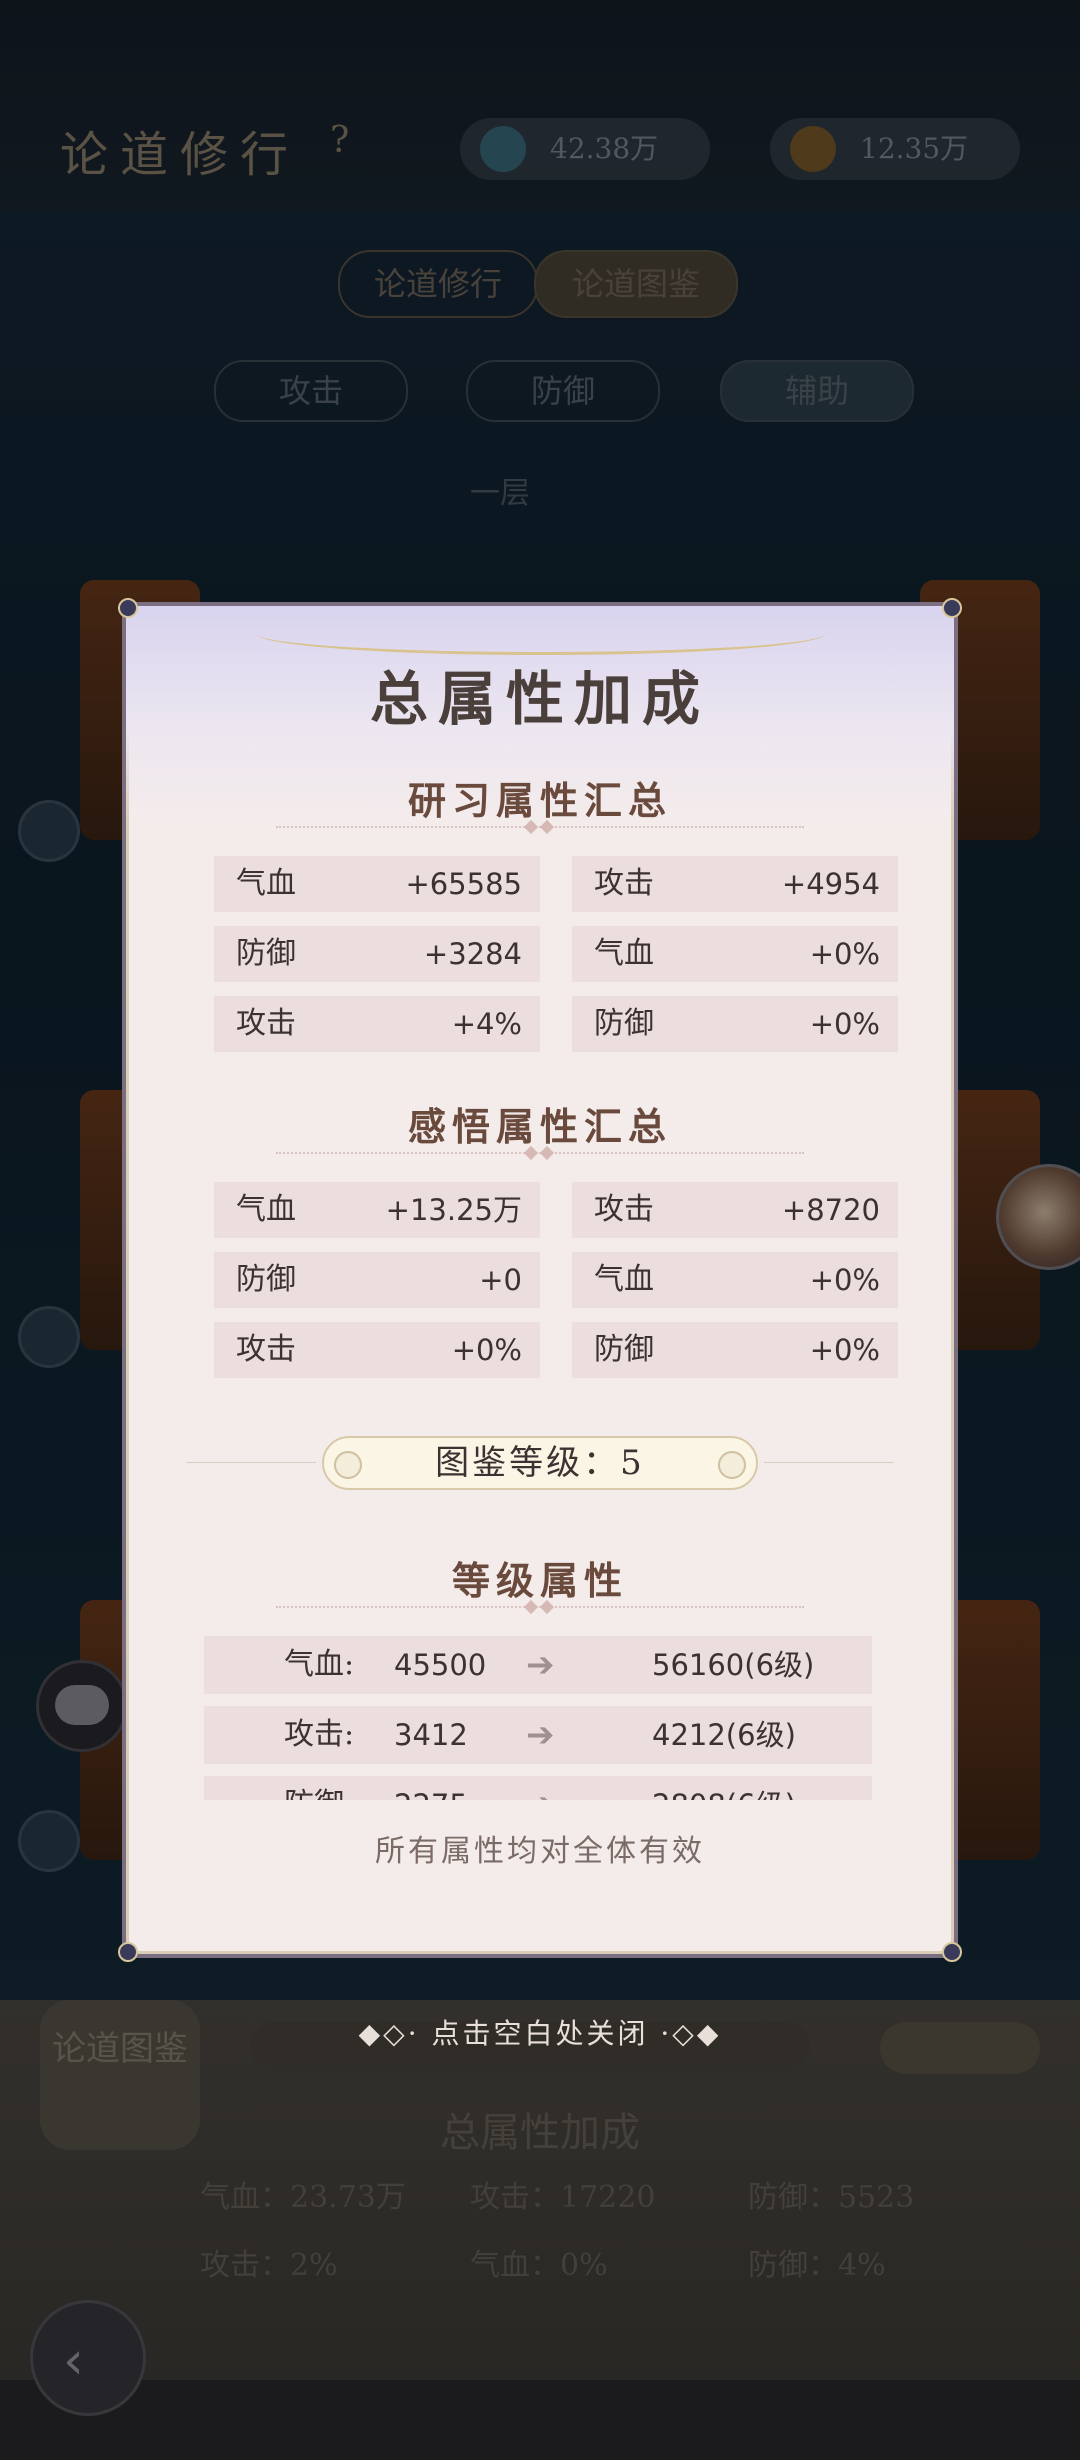  Describe the element at coordinates (377, 884) in the screenshot. I see `study-stat-hp: 气血 +65585` at that location.